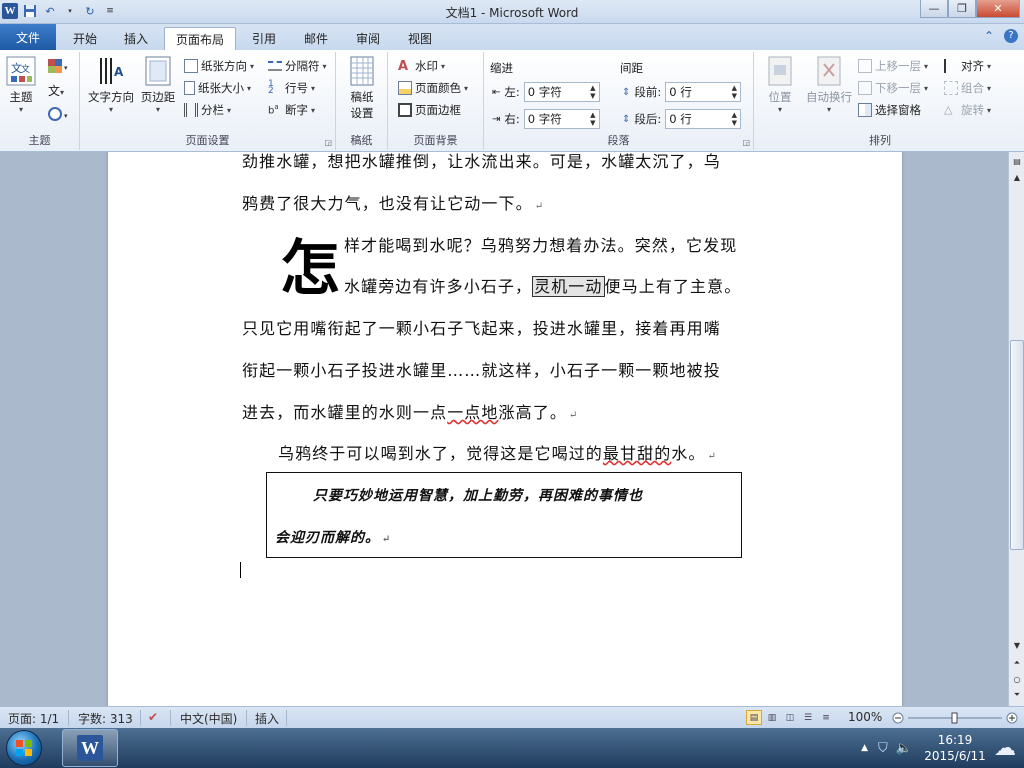 Image resolution: width=1024 pixels, height=768 pixels. Describe the element at coordinates (754, 717) in the screenshot. I see `print-layout-view-icon: ▤` at that location.